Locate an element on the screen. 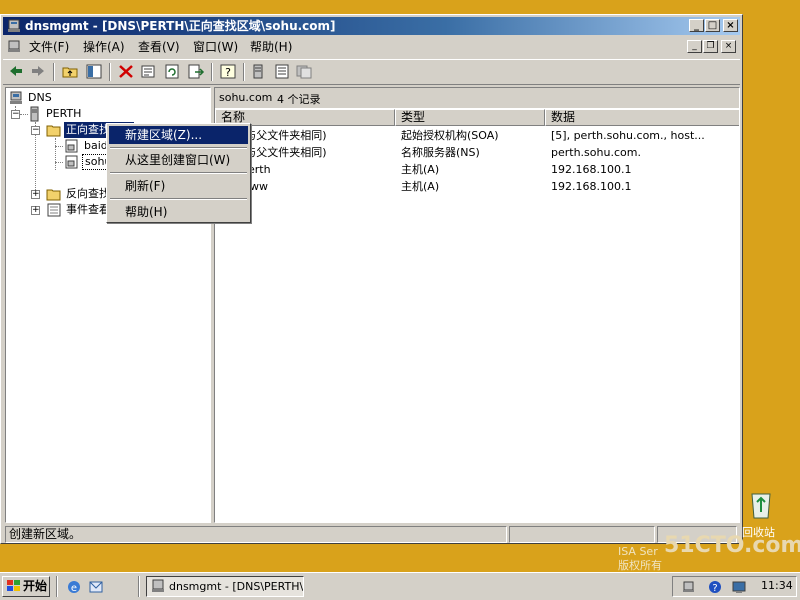 The height and width of the screenshot is (600, 800). folder-icon is located at coordinates (53, 195).